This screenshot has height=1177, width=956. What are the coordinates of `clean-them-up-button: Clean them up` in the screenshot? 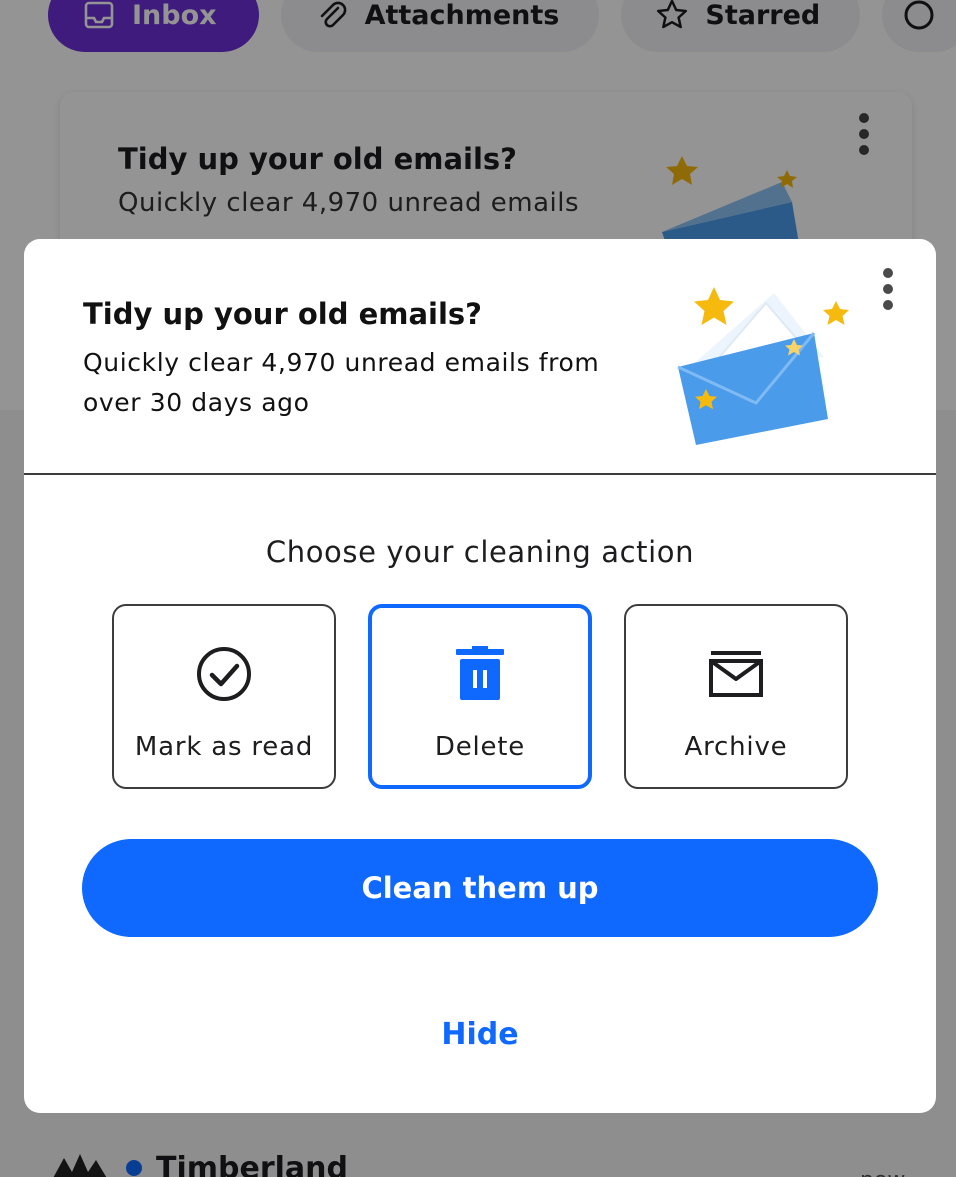 It's located at (480, 888).